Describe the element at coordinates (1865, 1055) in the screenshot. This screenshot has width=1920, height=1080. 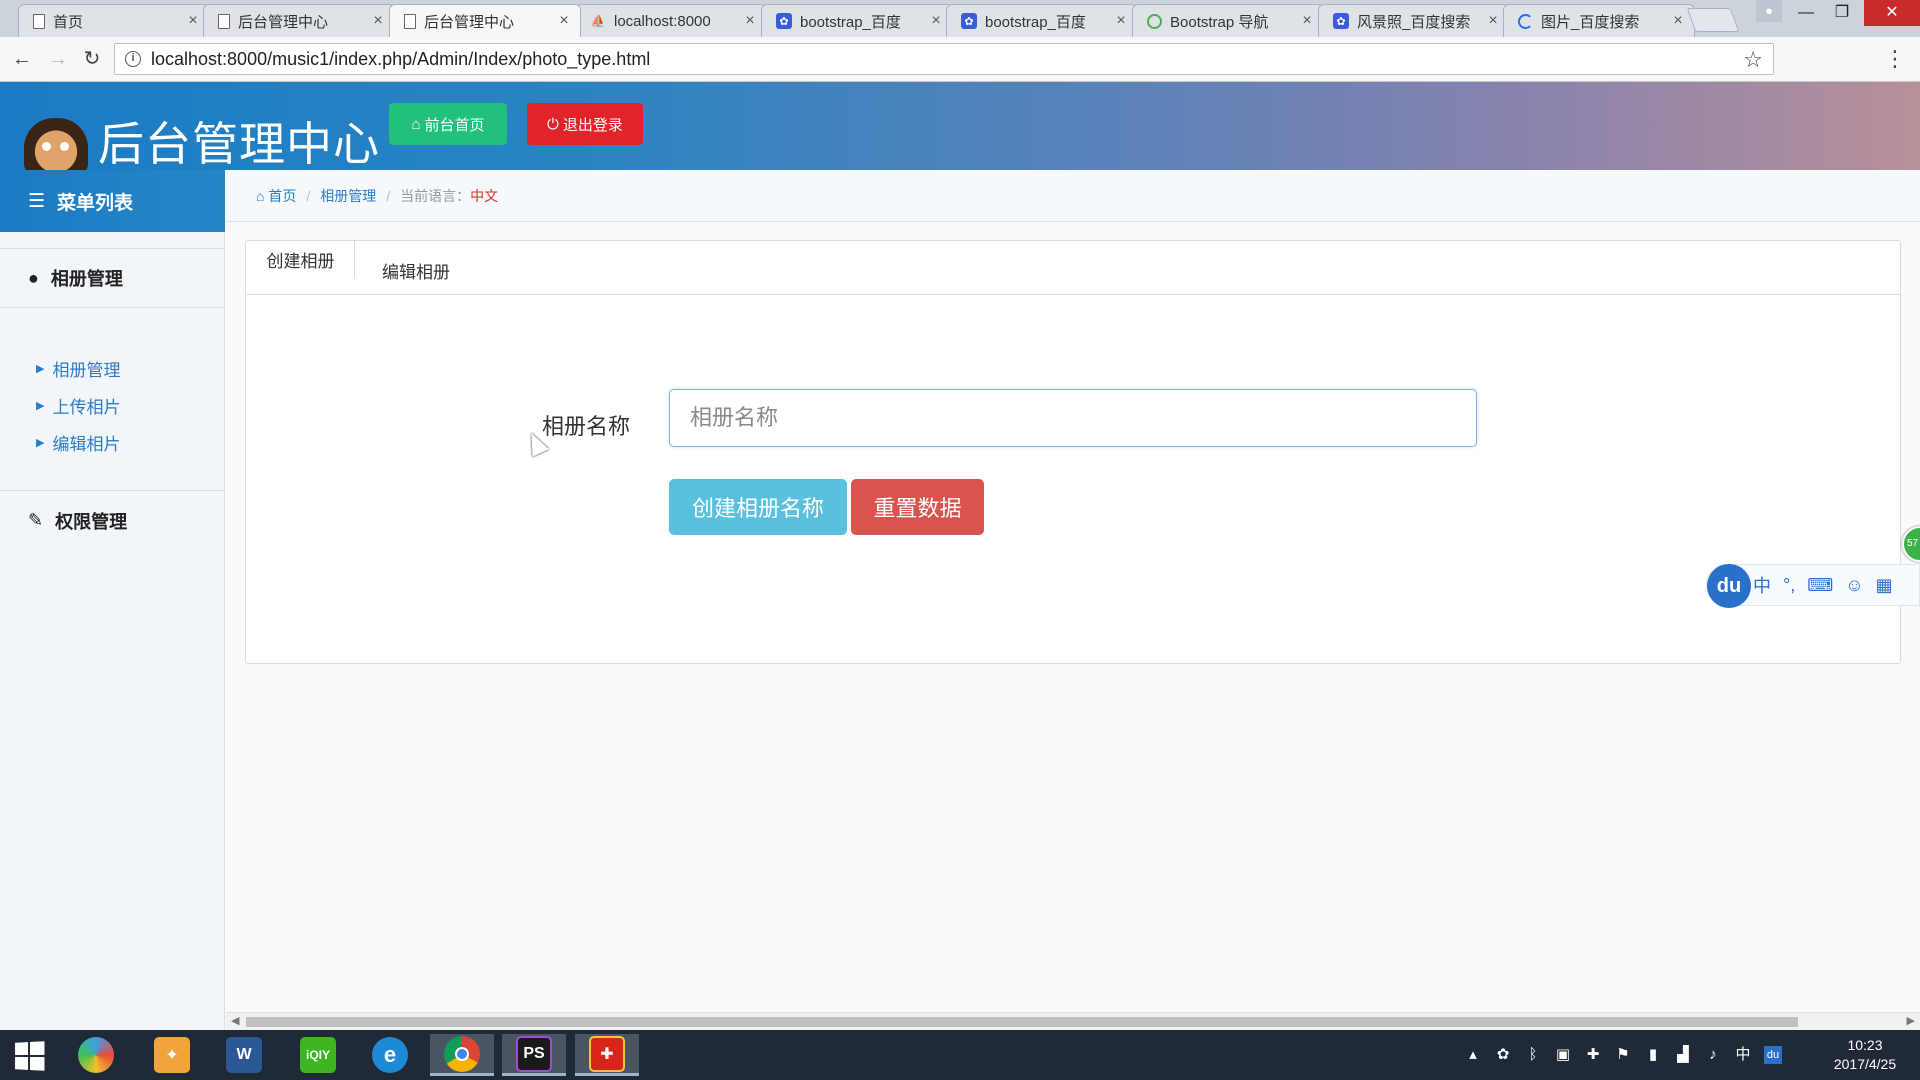
I see `clock: 10:23 2017/4/25` at that location.